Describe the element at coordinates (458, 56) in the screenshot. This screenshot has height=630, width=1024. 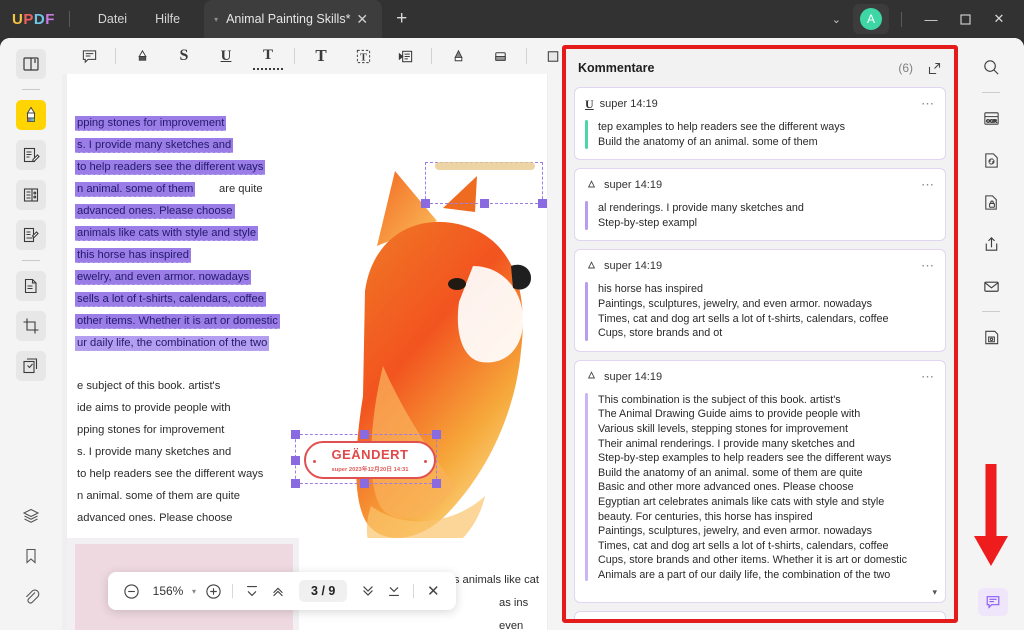
I see `pencil-icon` at that location.